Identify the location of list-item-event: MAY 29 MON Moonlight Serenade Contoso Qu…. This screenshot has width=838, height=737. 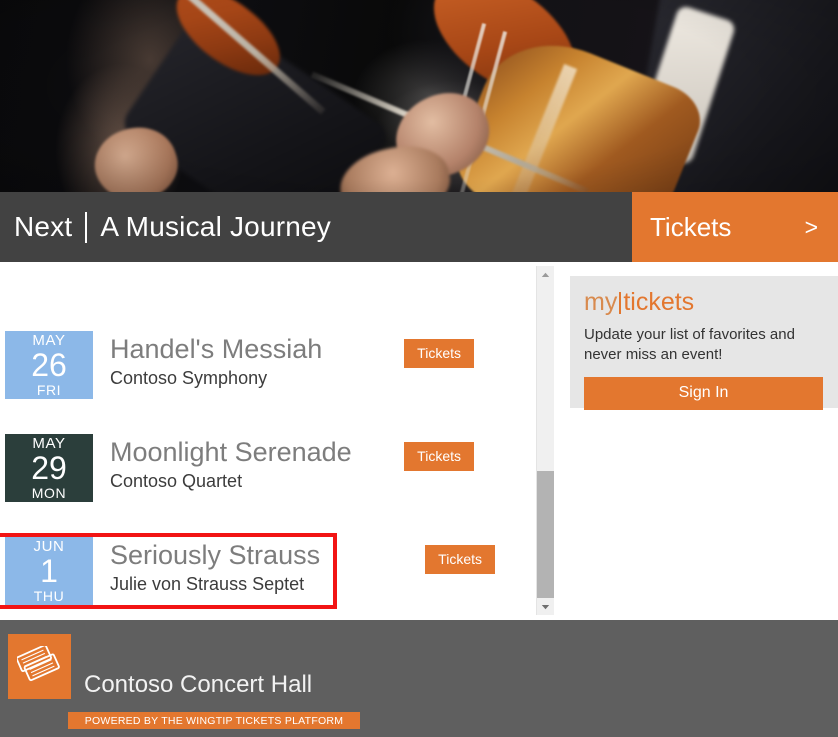
(267, 468).